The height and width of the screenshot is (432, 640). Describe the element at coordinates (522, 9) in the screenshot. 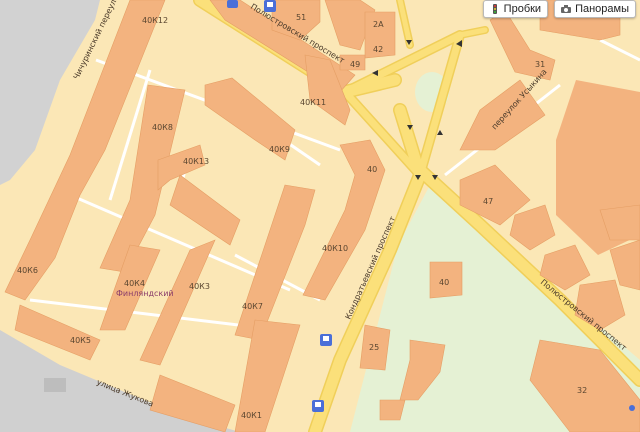

I see `traffic-button-label: Пробки` at that location.